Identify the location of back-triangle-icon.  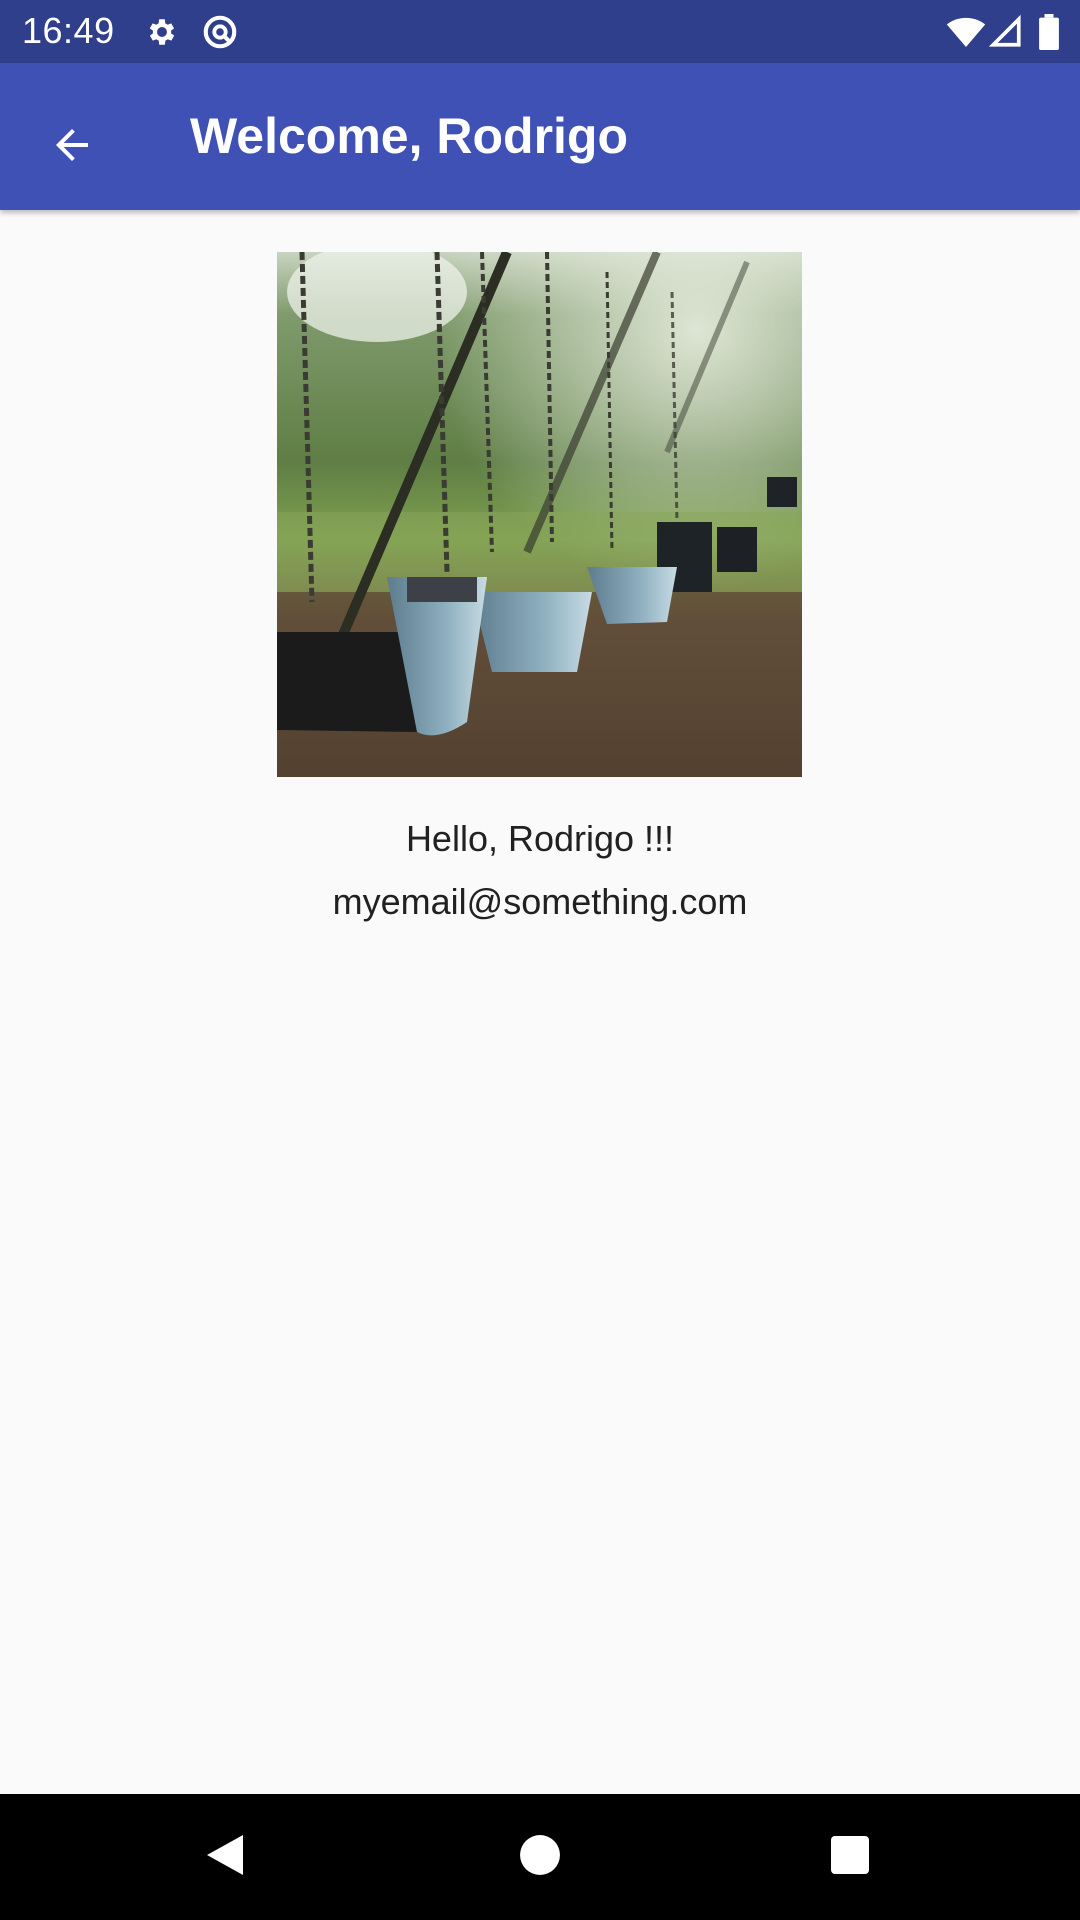
(225, 1857).